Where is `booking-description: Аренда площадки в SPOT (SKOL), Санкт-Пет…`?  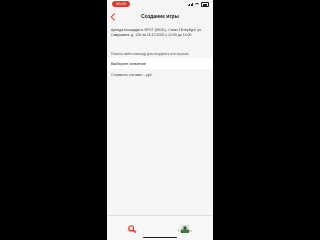
booking-description: Аренда площадки в SPOT (SKOL), Санкт-Пет… is located at coordinates (156, 32).